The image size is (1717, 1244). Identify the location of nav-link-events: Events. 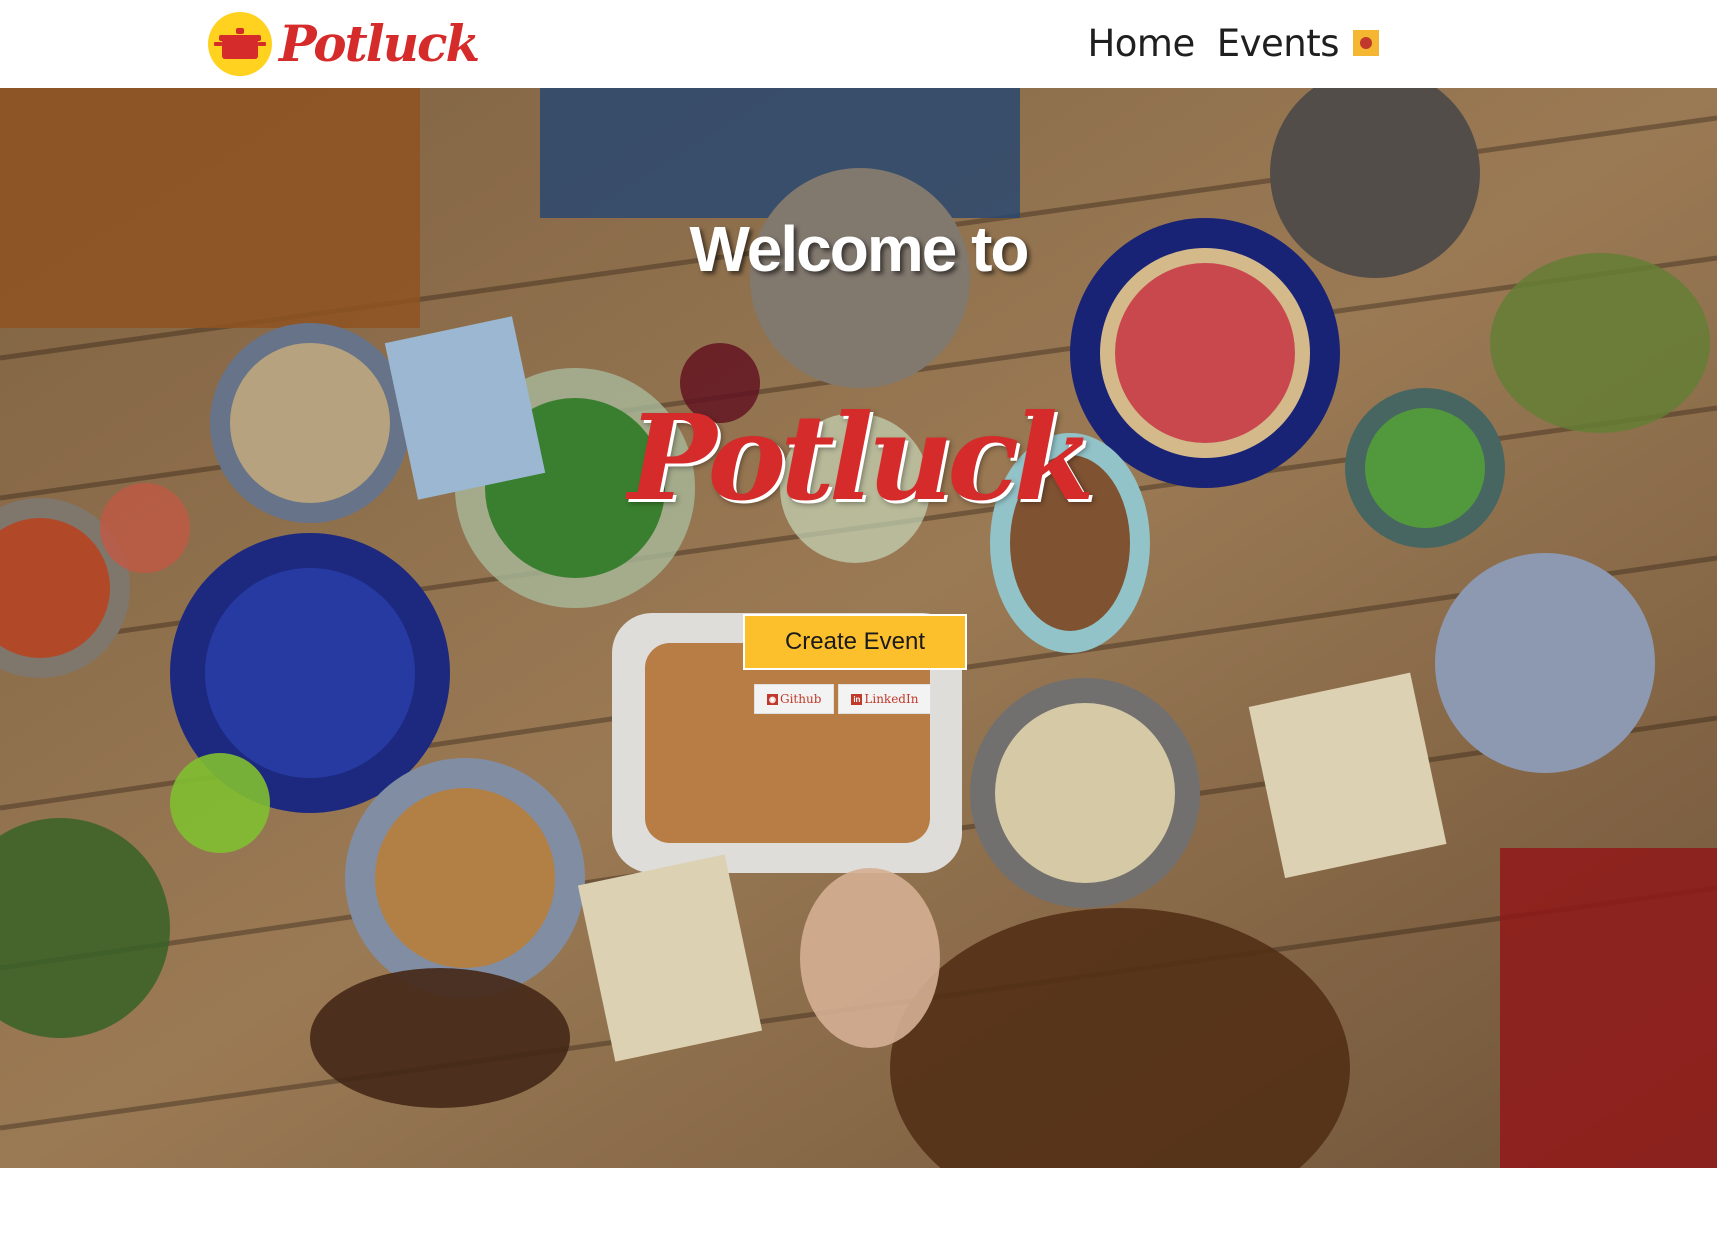
(1278, 43).